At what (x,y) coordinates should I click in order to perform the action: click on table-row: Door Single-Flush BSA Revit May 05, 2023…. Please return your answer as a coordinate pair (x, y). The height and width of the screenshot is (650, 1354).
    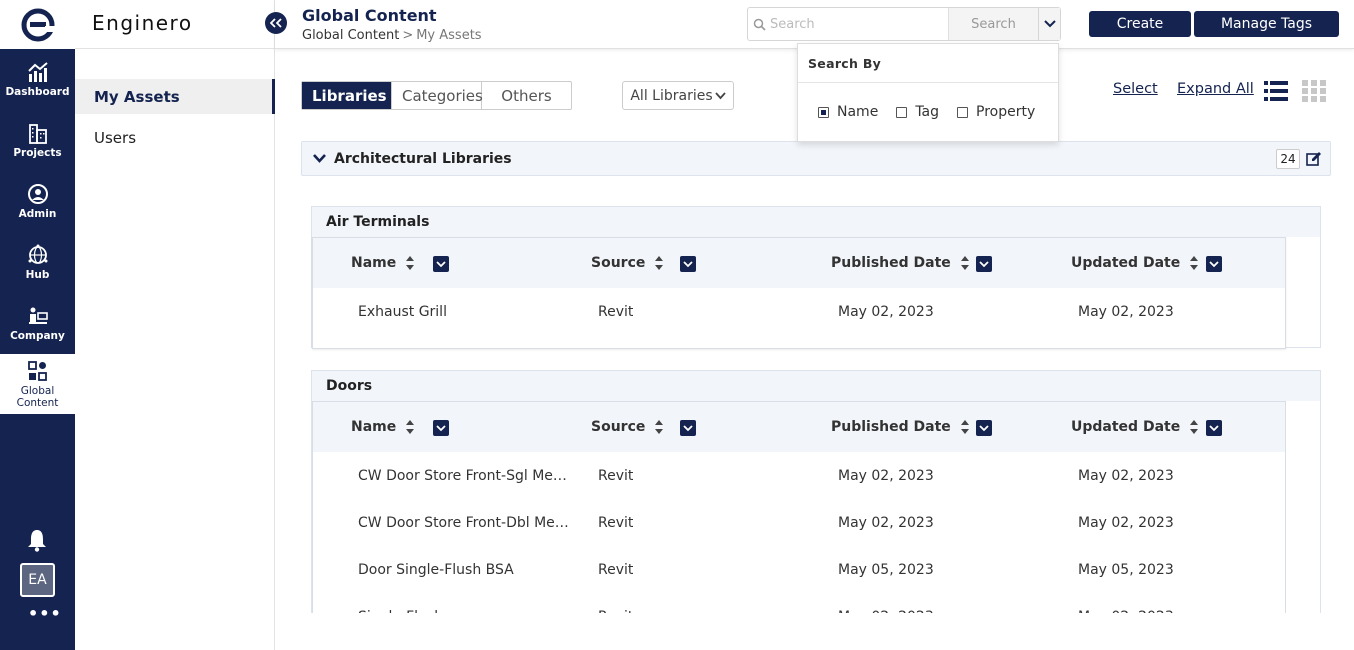
    Looking at the image, I should click on (799, 569).